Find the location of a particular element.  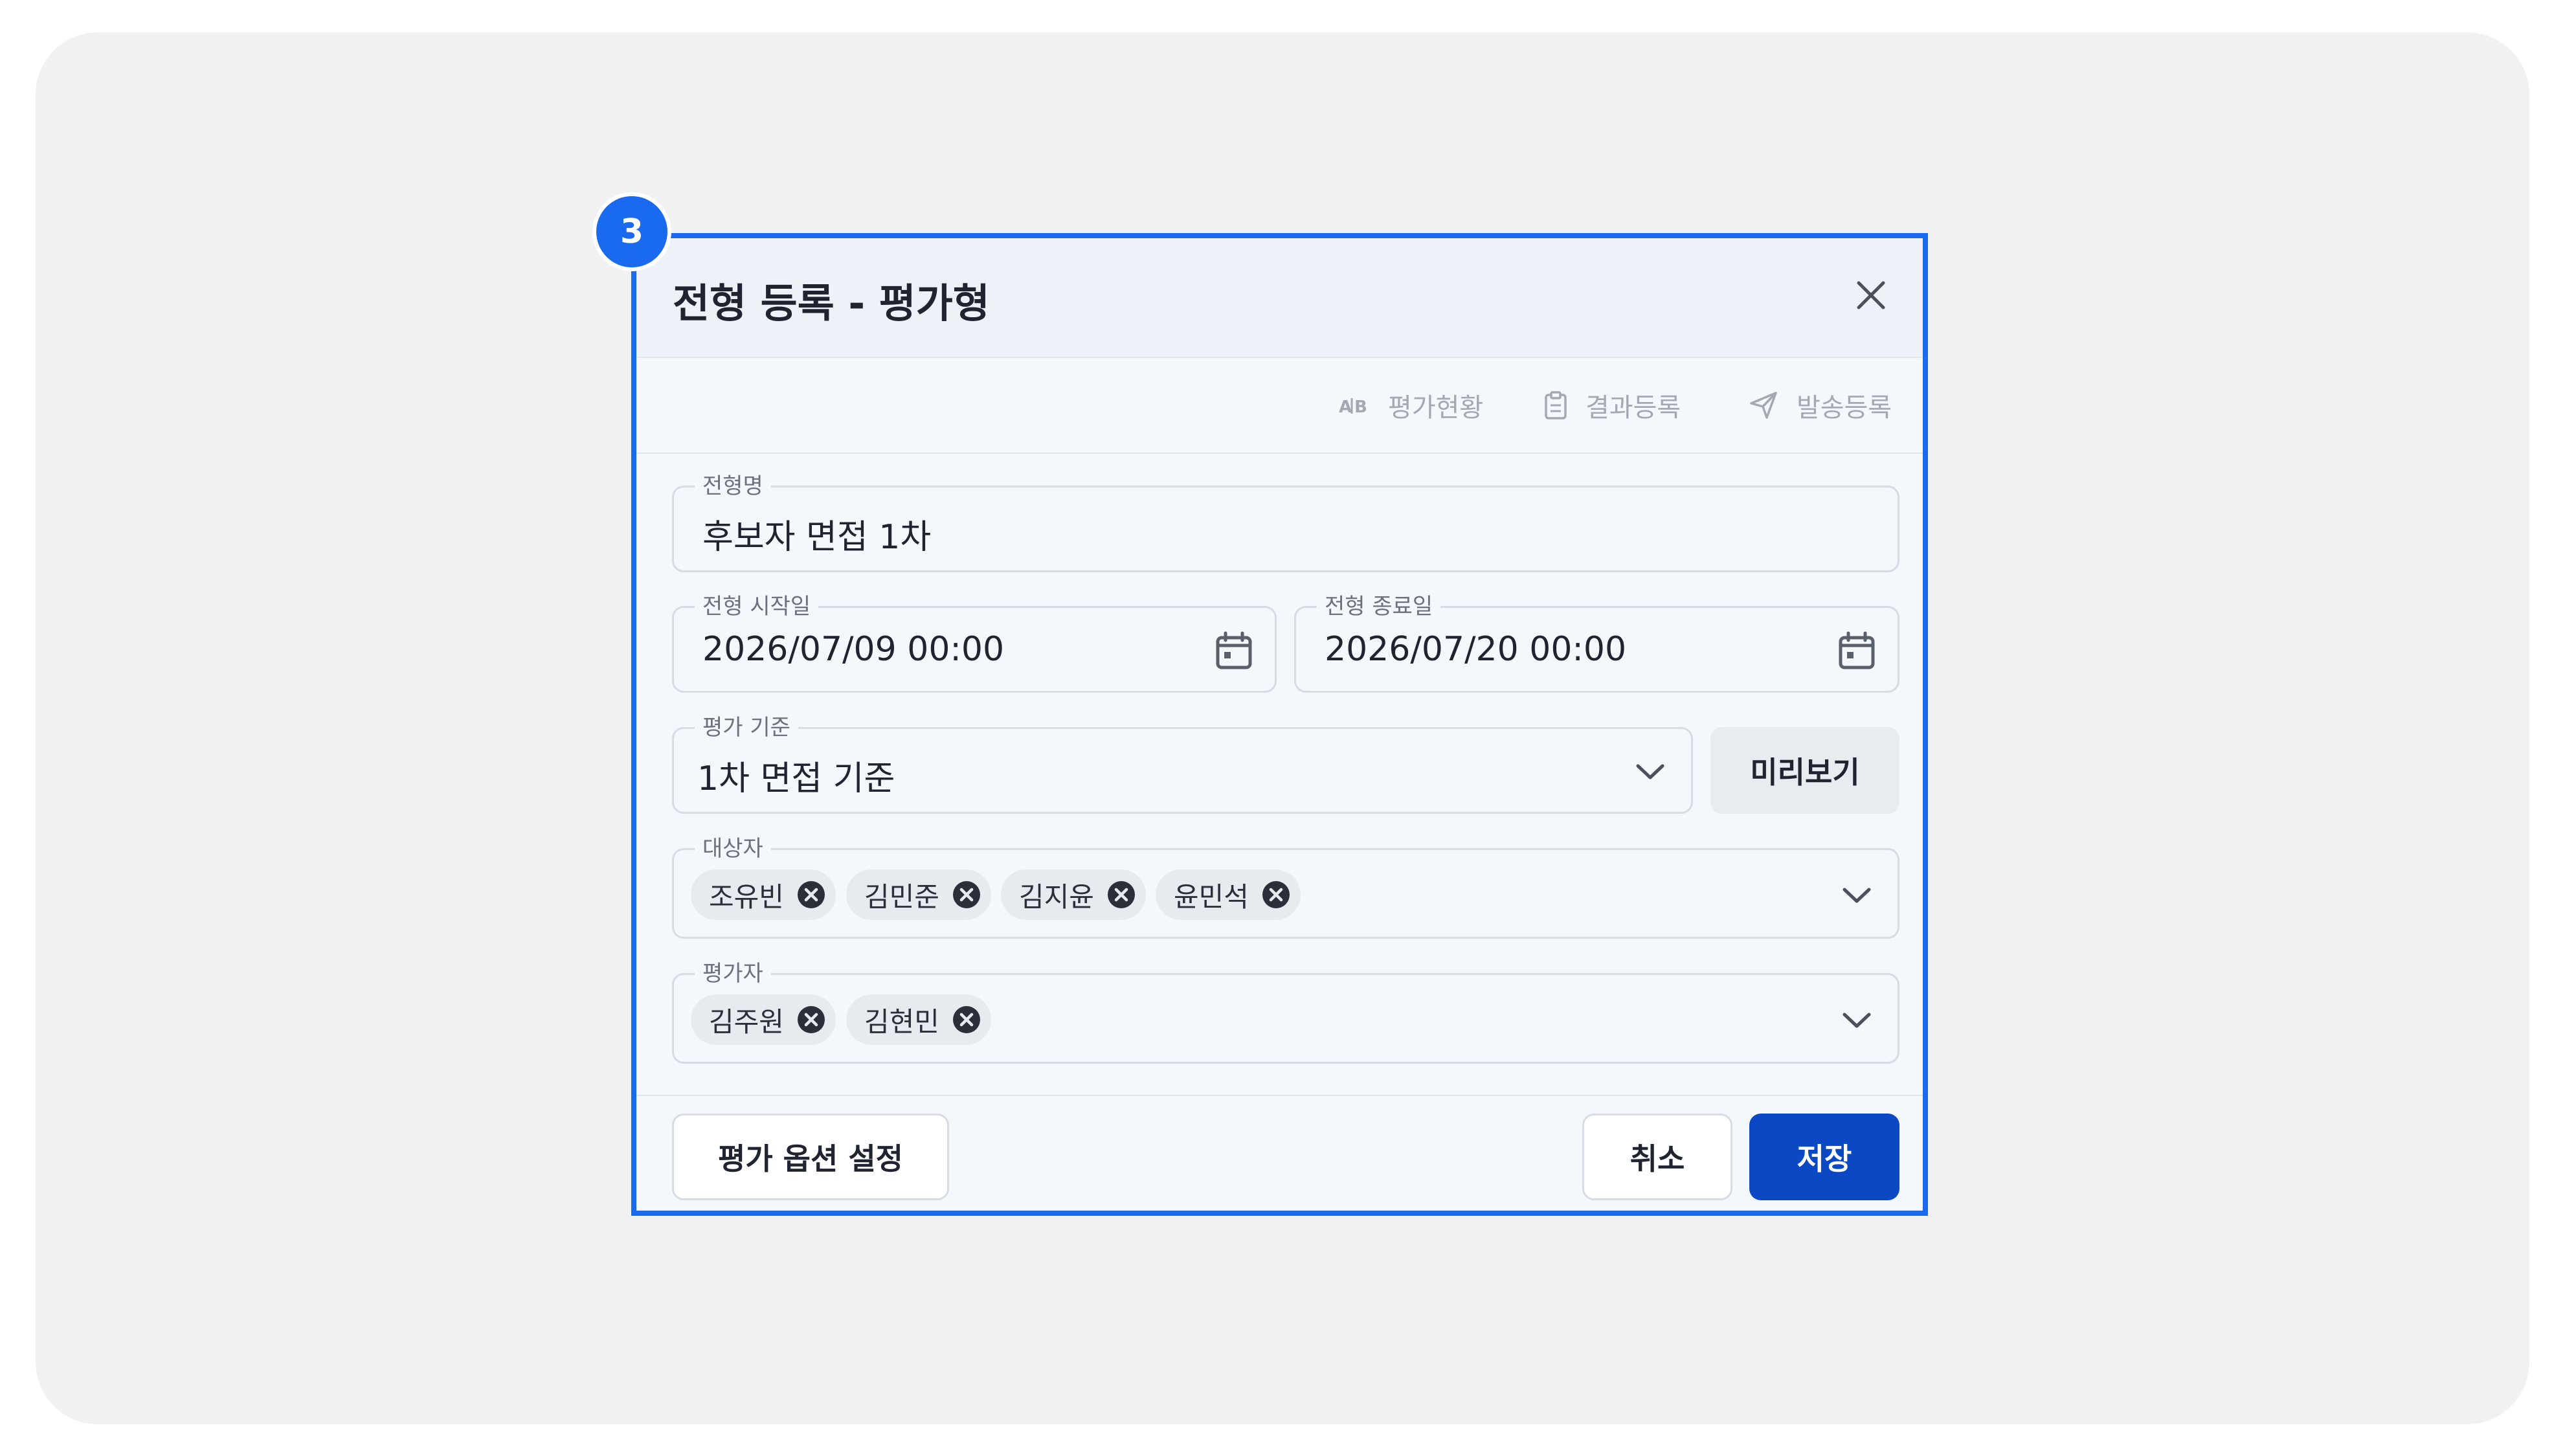

clipboard-icon is located at coordinates (1556, 405).